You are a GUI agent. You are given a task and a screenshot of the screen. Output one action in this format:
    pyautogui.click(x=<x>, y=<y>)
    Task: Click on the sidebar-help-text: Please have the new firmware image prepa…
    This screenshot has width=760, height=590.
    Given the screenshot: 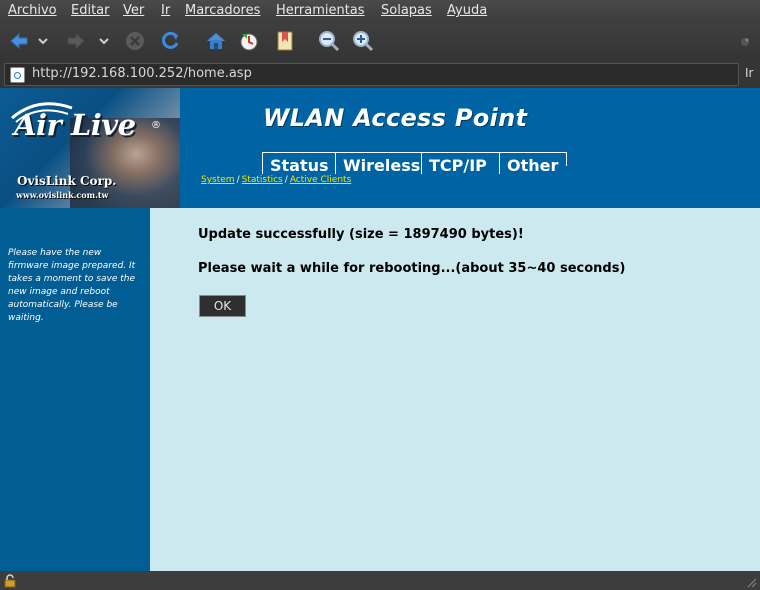 What is the action you would take?
    pyautogui.click(x=72, y=285)
    